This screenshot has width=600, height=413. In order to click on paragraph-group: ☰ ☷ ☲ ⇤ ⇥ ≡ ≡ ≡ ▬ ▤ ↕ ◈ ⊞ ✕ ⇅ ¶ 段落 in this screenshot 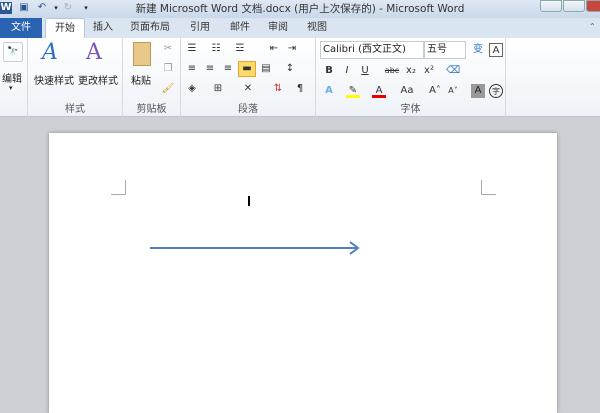, I will do `click(248, 77)`.